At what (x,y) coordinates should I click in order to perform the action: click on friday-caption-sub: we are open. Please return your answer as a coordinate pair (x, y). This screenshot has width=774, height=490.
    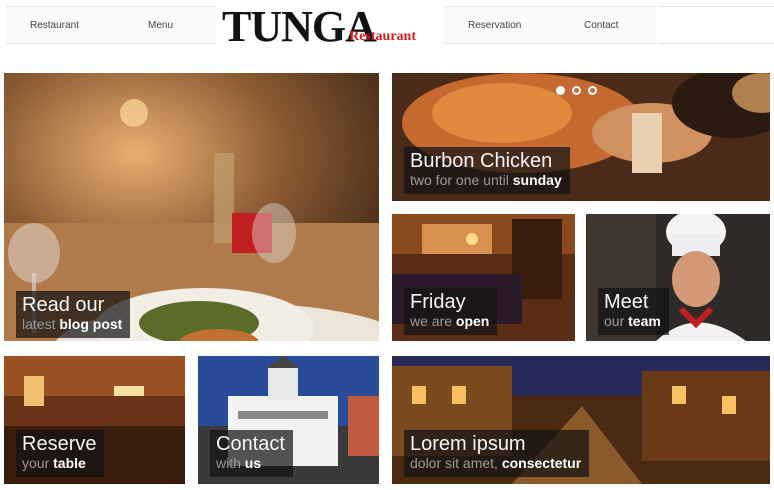
    Looking at the image, I should click on (450, 321).